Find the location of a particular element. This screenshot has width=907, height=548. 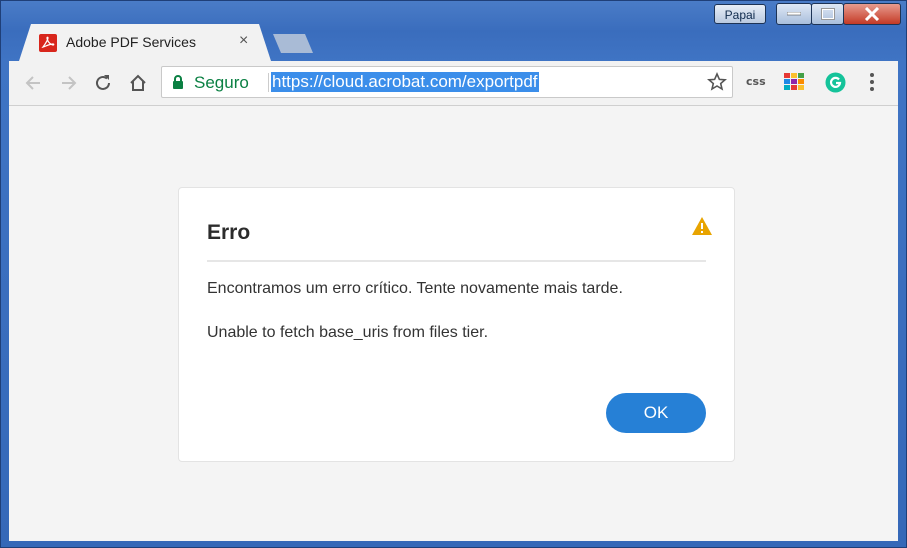

grammarly-icon is located at coordinates (835, 82).